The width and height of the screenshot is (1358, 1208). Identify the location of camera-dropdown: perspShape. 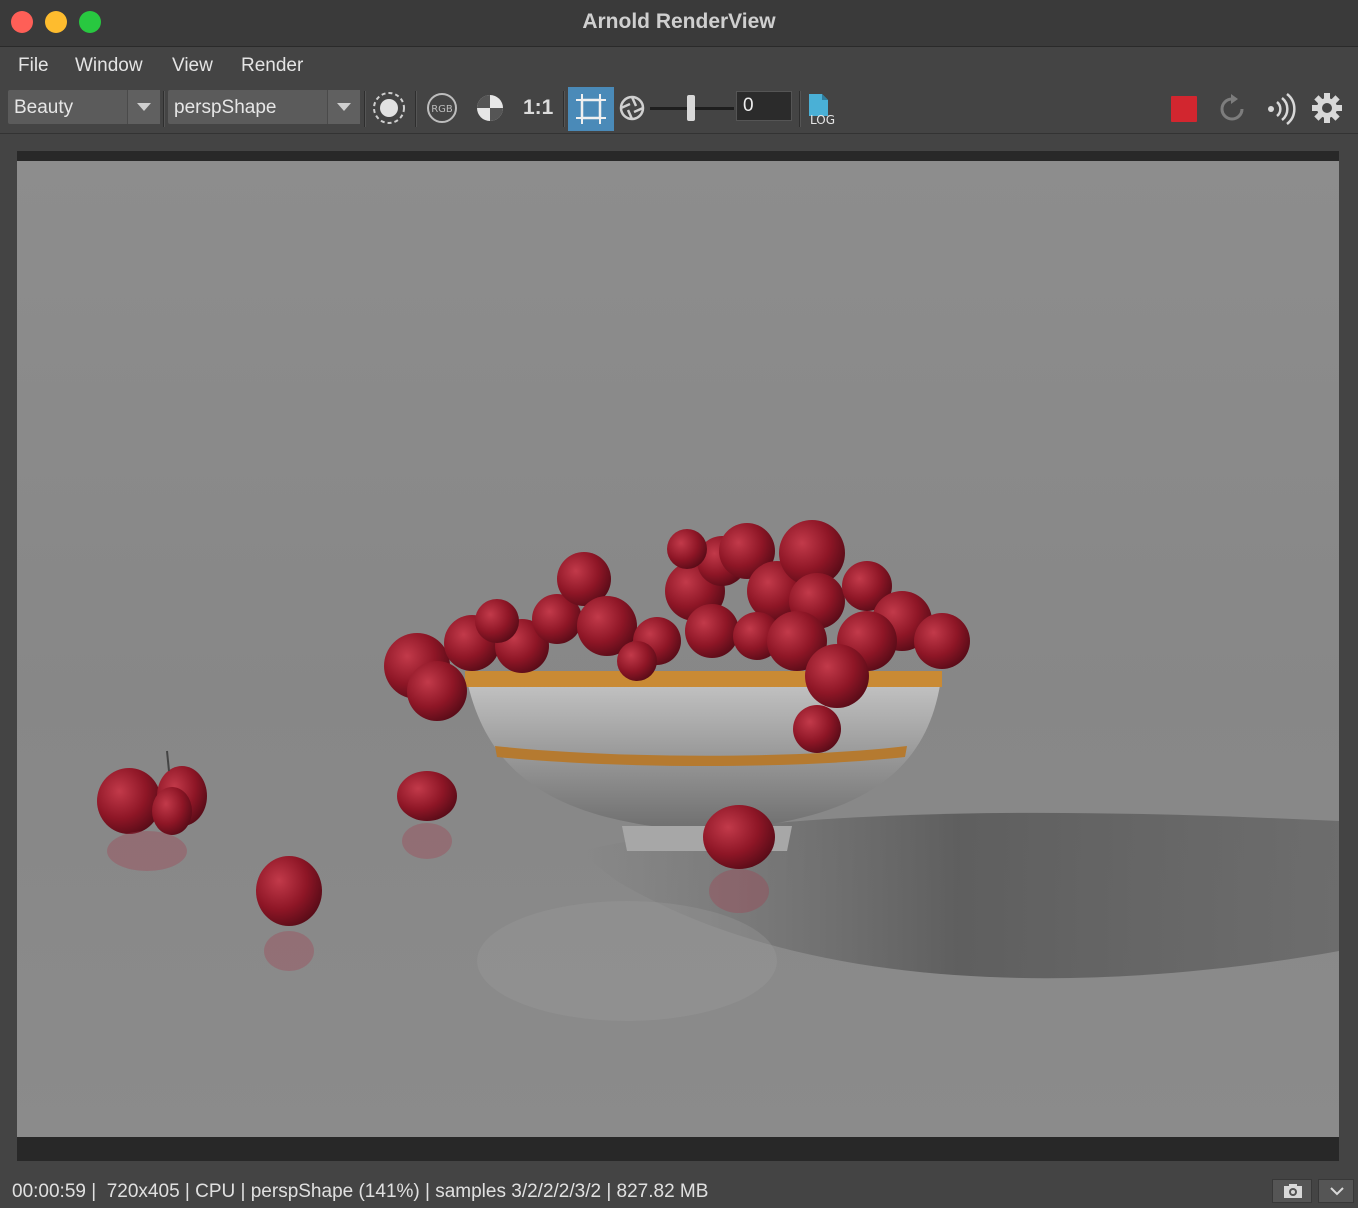
(264, 107).